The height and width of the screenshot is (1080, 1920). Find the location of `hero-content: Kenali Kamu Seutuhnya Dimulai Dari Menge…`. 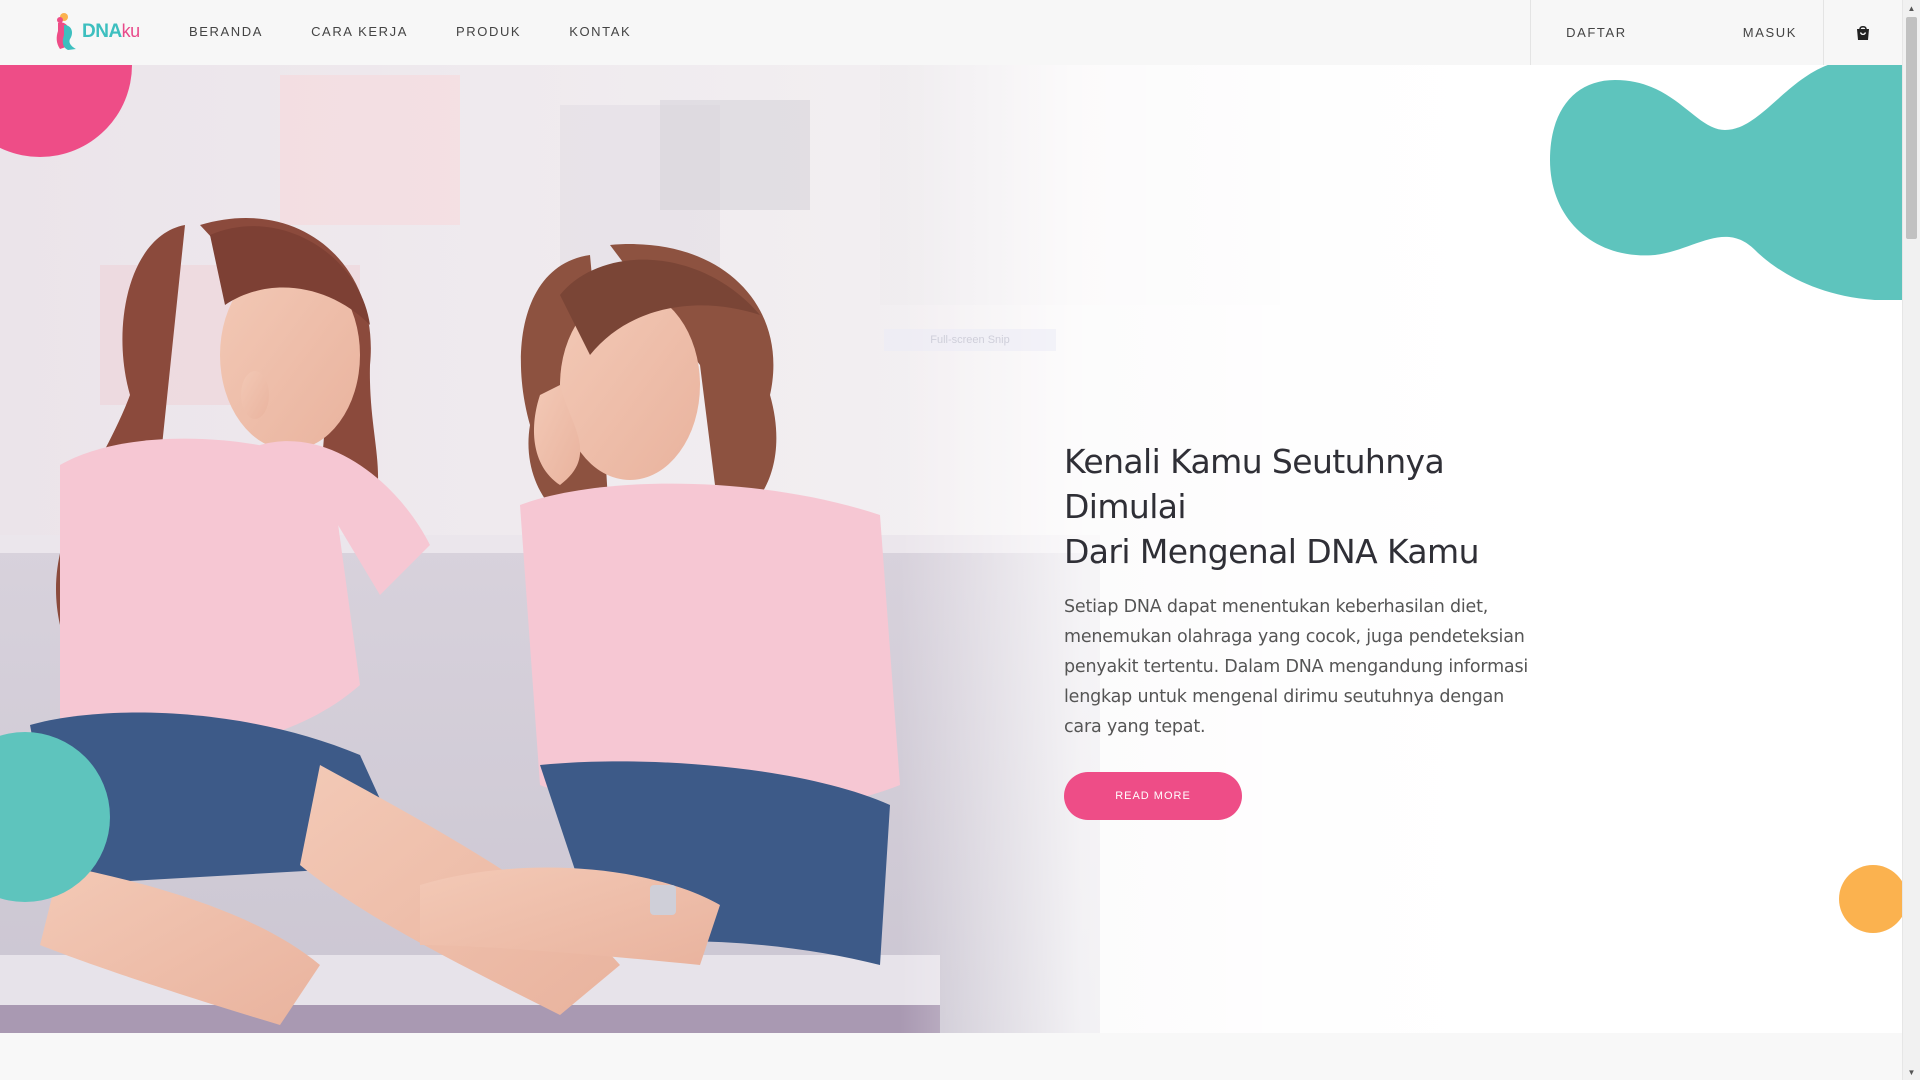

hero-content: Kenali Kamu Seutuhnya Dimulai Dari Menge… is located at coordinates (1299, 629).